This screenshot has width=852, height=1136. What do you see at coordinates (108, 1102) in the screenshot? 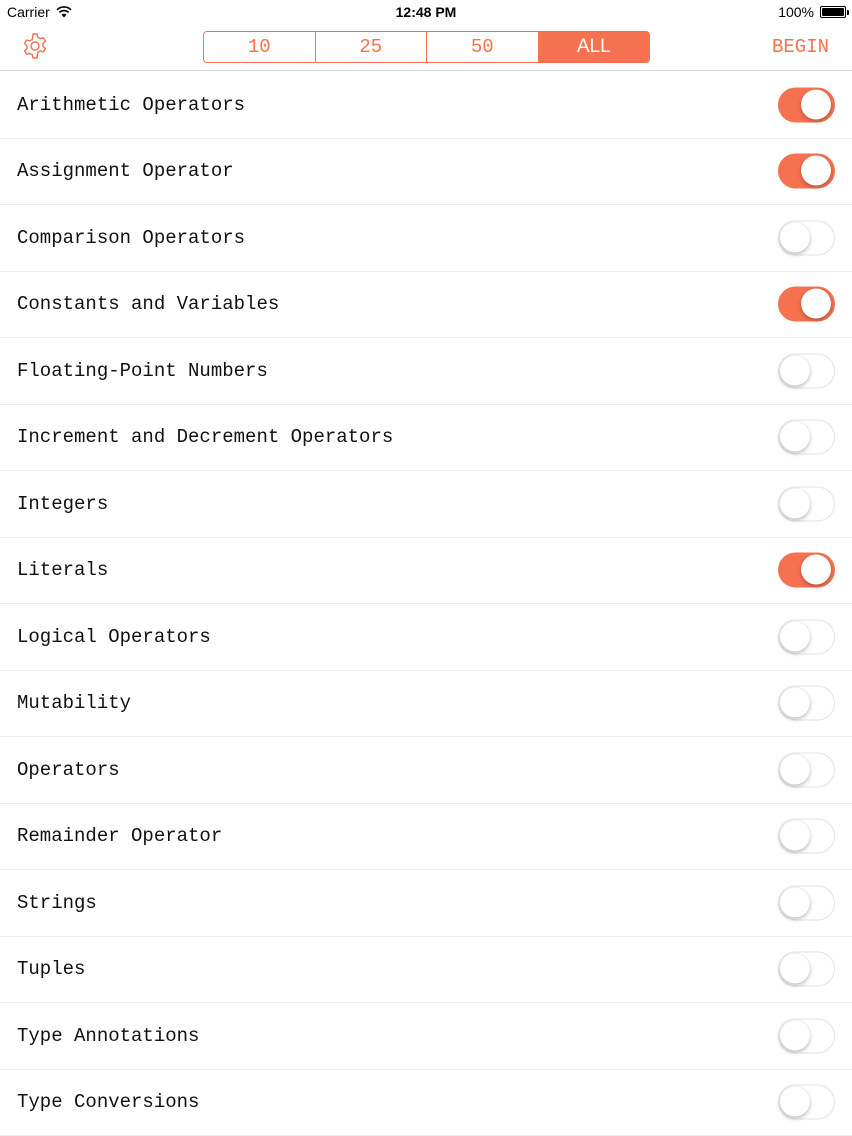
I see `topic-label: Type Conversions` at bounding box center [108, 1102].